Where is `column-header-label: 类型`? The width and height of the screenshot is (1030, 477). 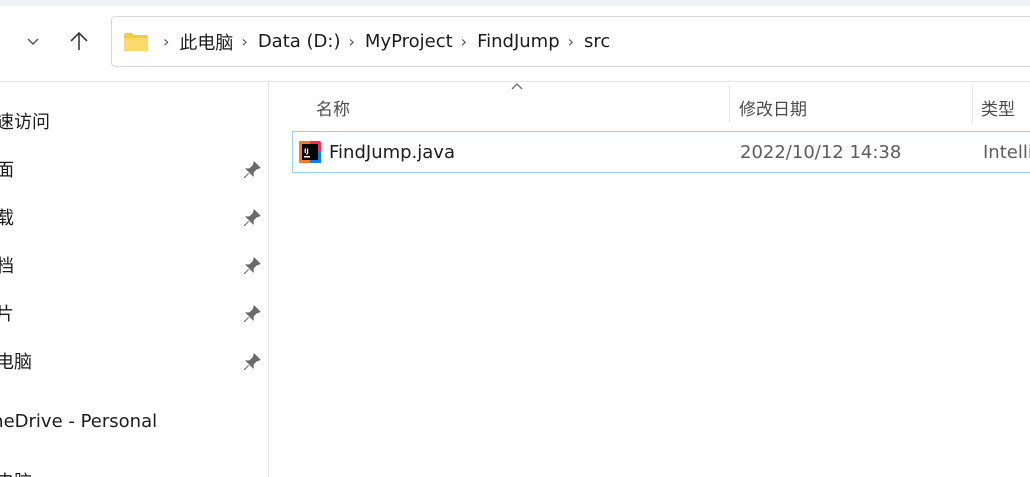 column-header-label: 类型 is located at coordinates (998, 109).